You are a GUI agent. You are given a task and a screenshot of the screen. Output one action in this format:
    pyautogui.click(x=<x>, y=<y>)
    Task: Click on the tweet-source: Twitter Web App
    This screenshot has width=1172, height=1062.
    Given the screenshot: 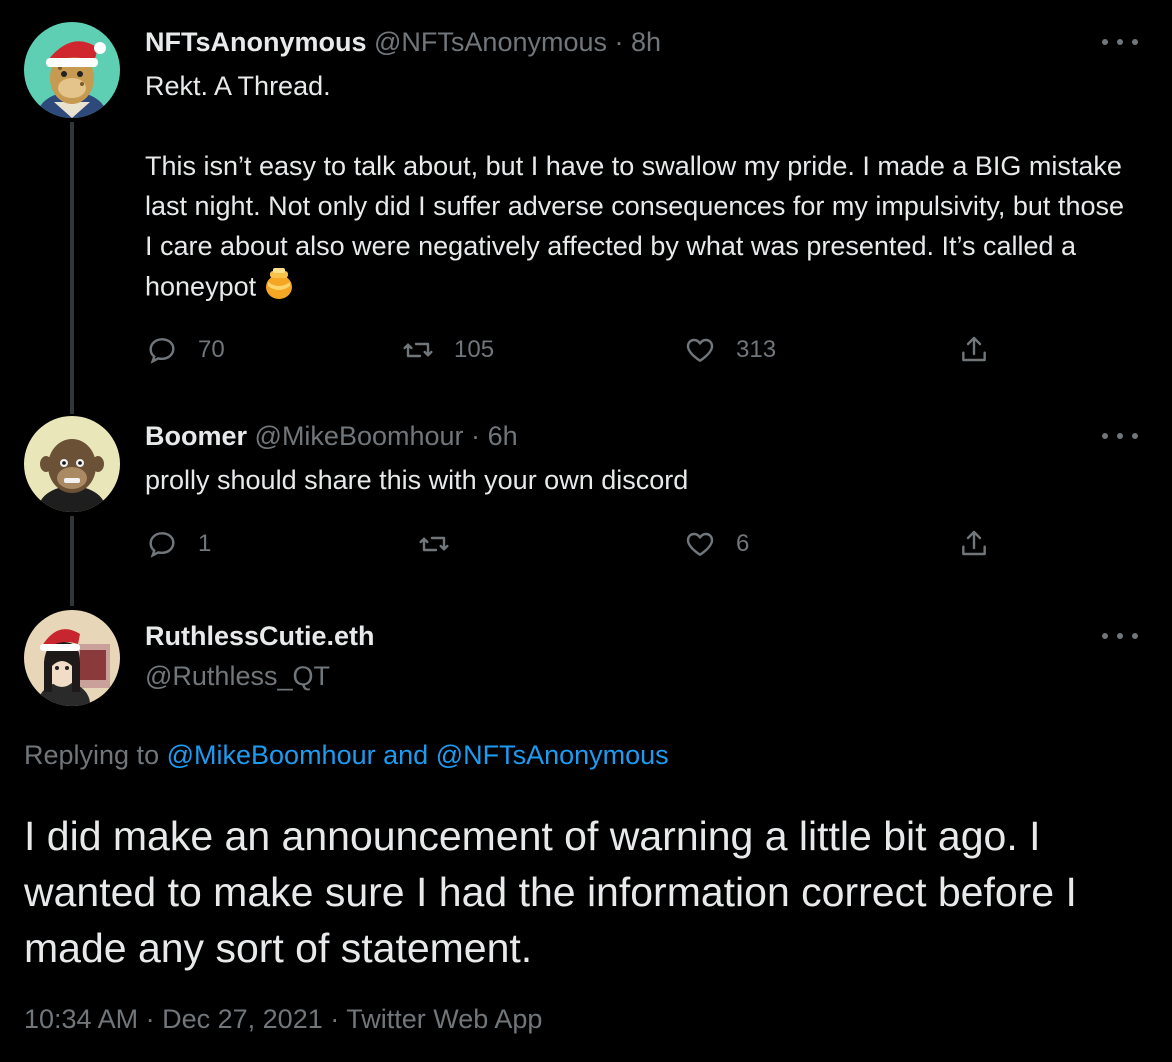 What is the action you would take?
    pyautogui.click(x=444, y=1019)
    